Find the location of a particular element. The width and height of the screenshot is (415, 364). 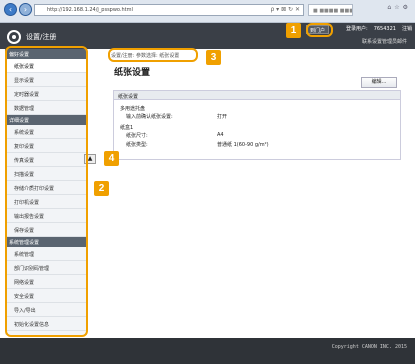

back-icon: ‹ is located at coordinates (10, 9).